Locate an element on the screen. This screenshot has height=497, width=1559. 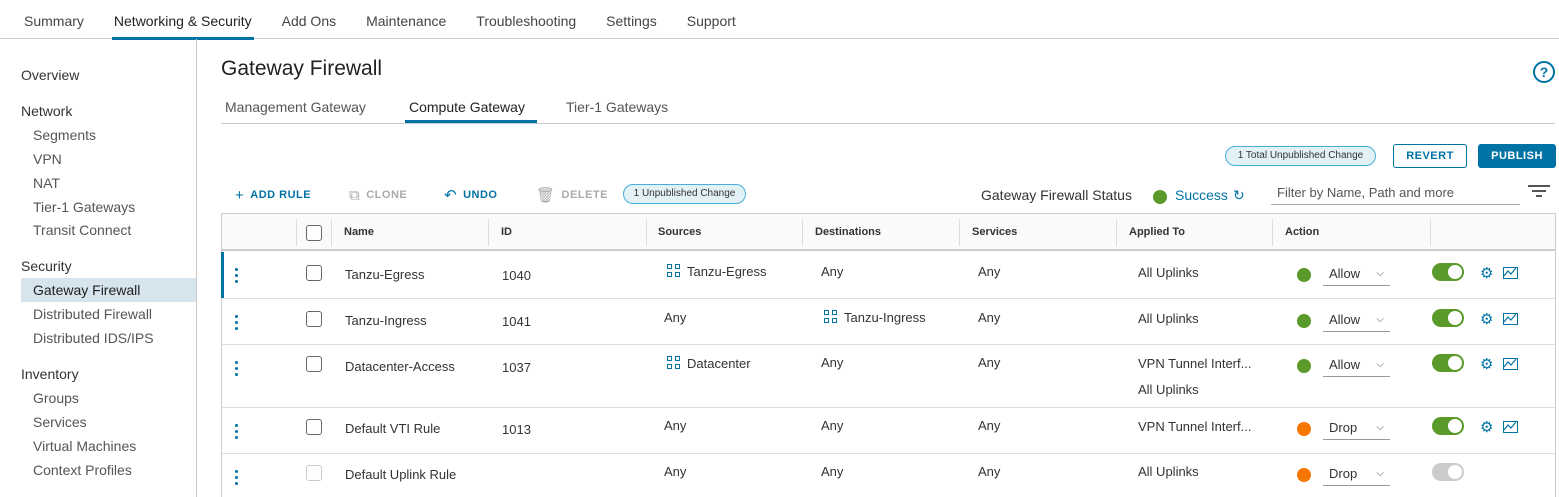
column-header-destinations: Destinations is located at coordinates (848, 232).